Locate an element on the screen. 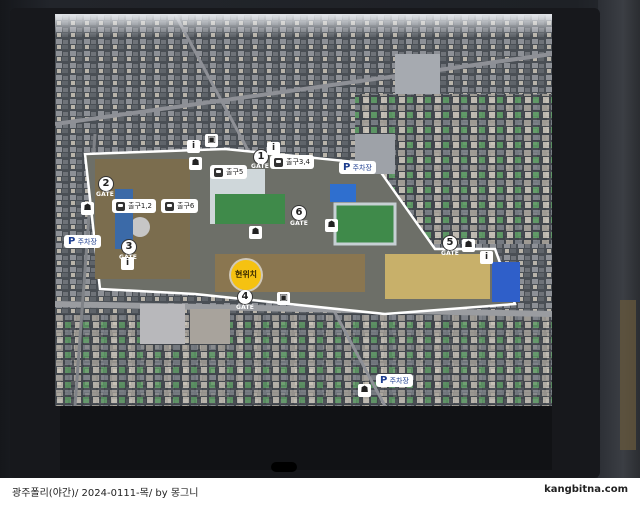 This screenshot has width=640, height=505. gate-3-marker: 3 is located at coordinates (129, 247).